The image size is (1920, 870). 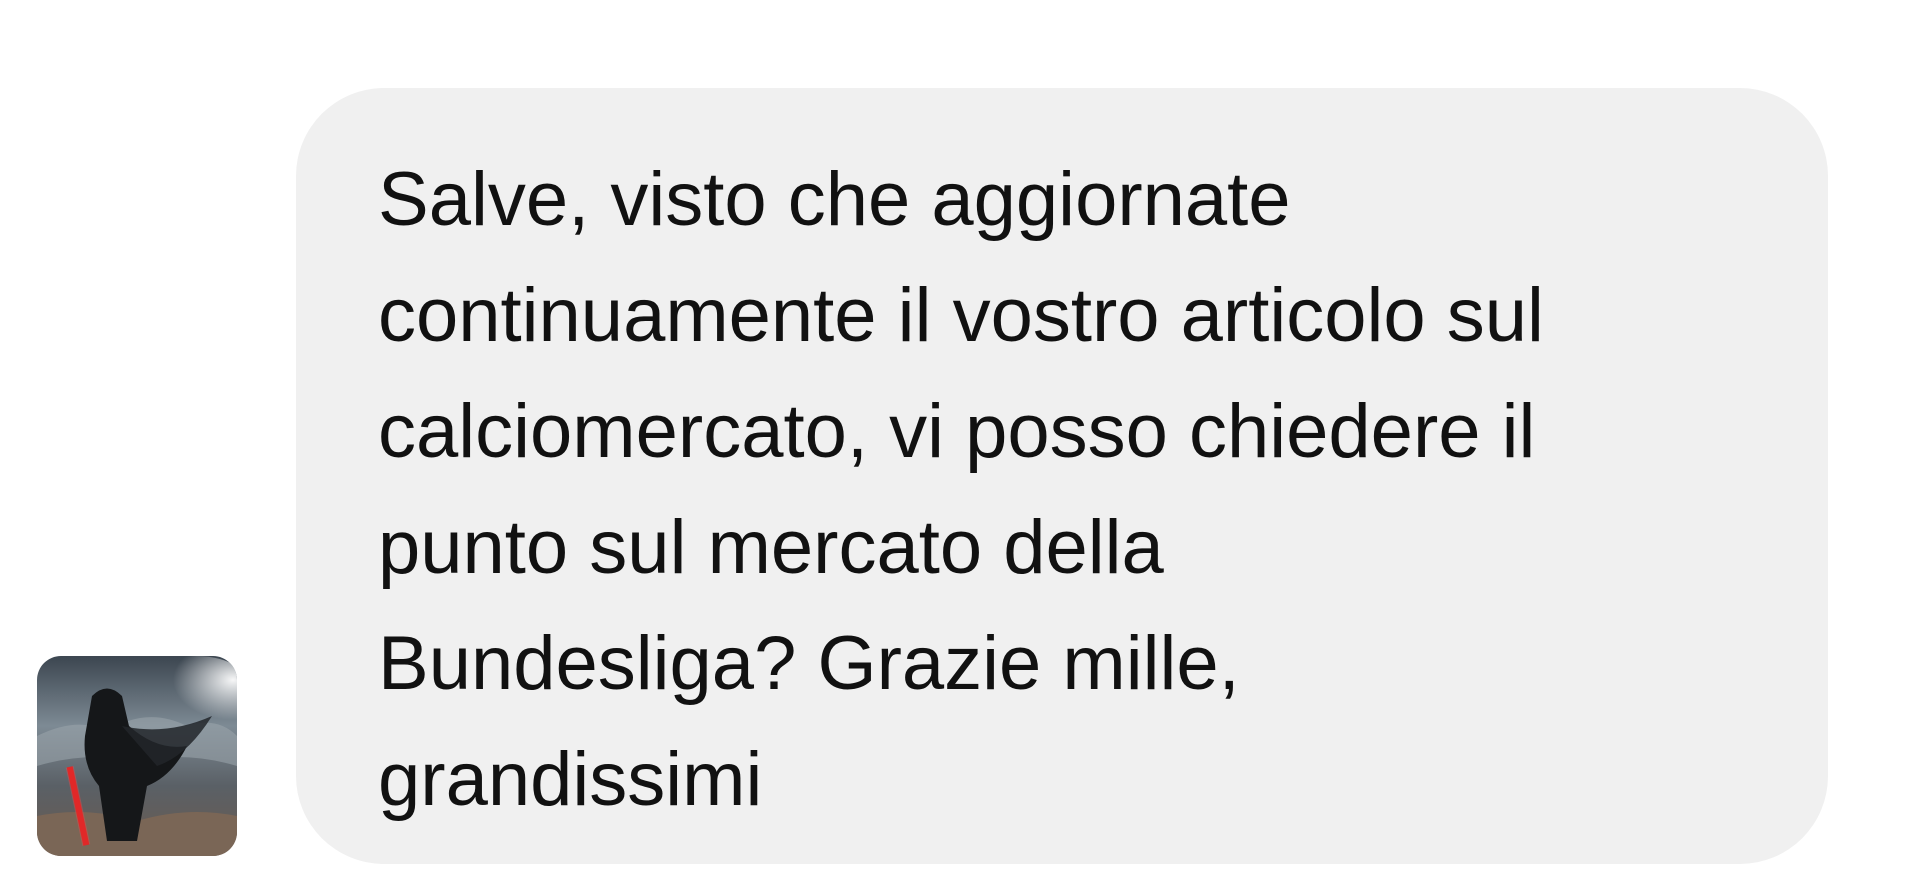 I want to click on avatar, so click(x=137, y=756).